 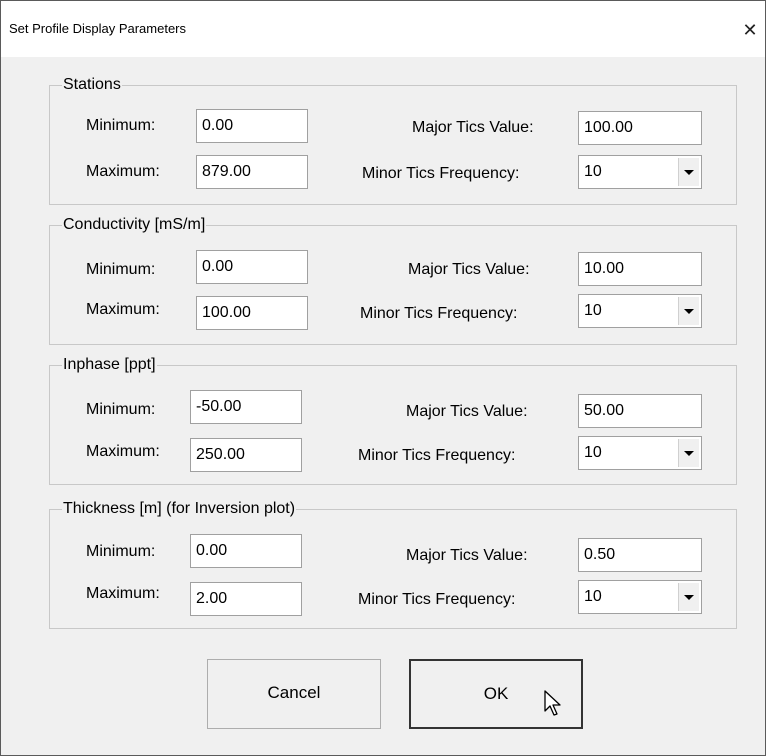 What do you see at coordinates (179, 509) in the screenshot?
I see `group-title: Thickness [m] (for Inversion plot)` at bounding box center [179, 509].